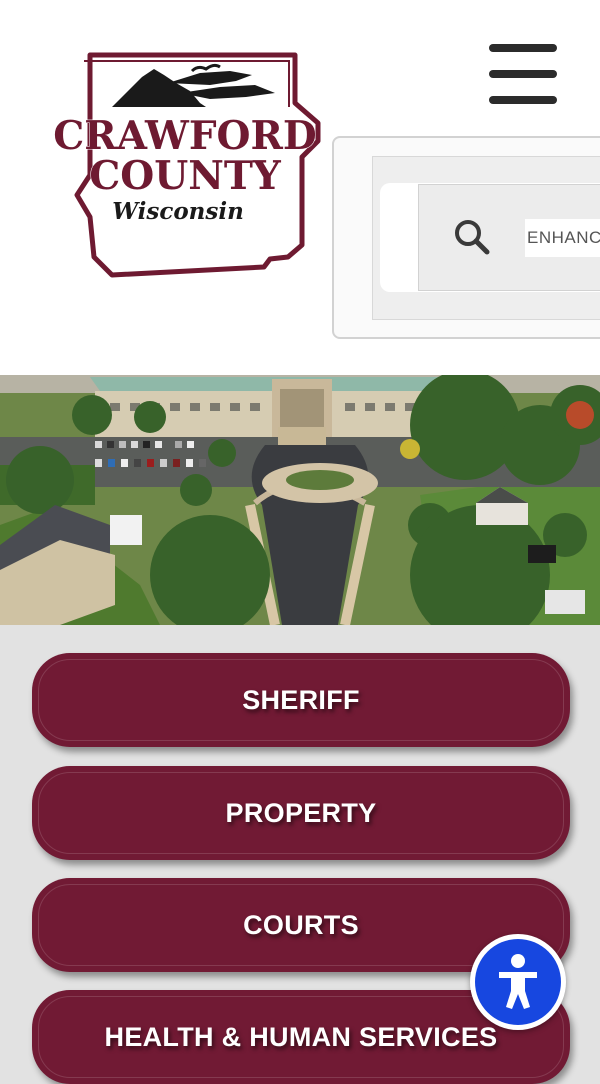  I want to click on search-input: ENHANCED SEARCH, so click(562, 238).